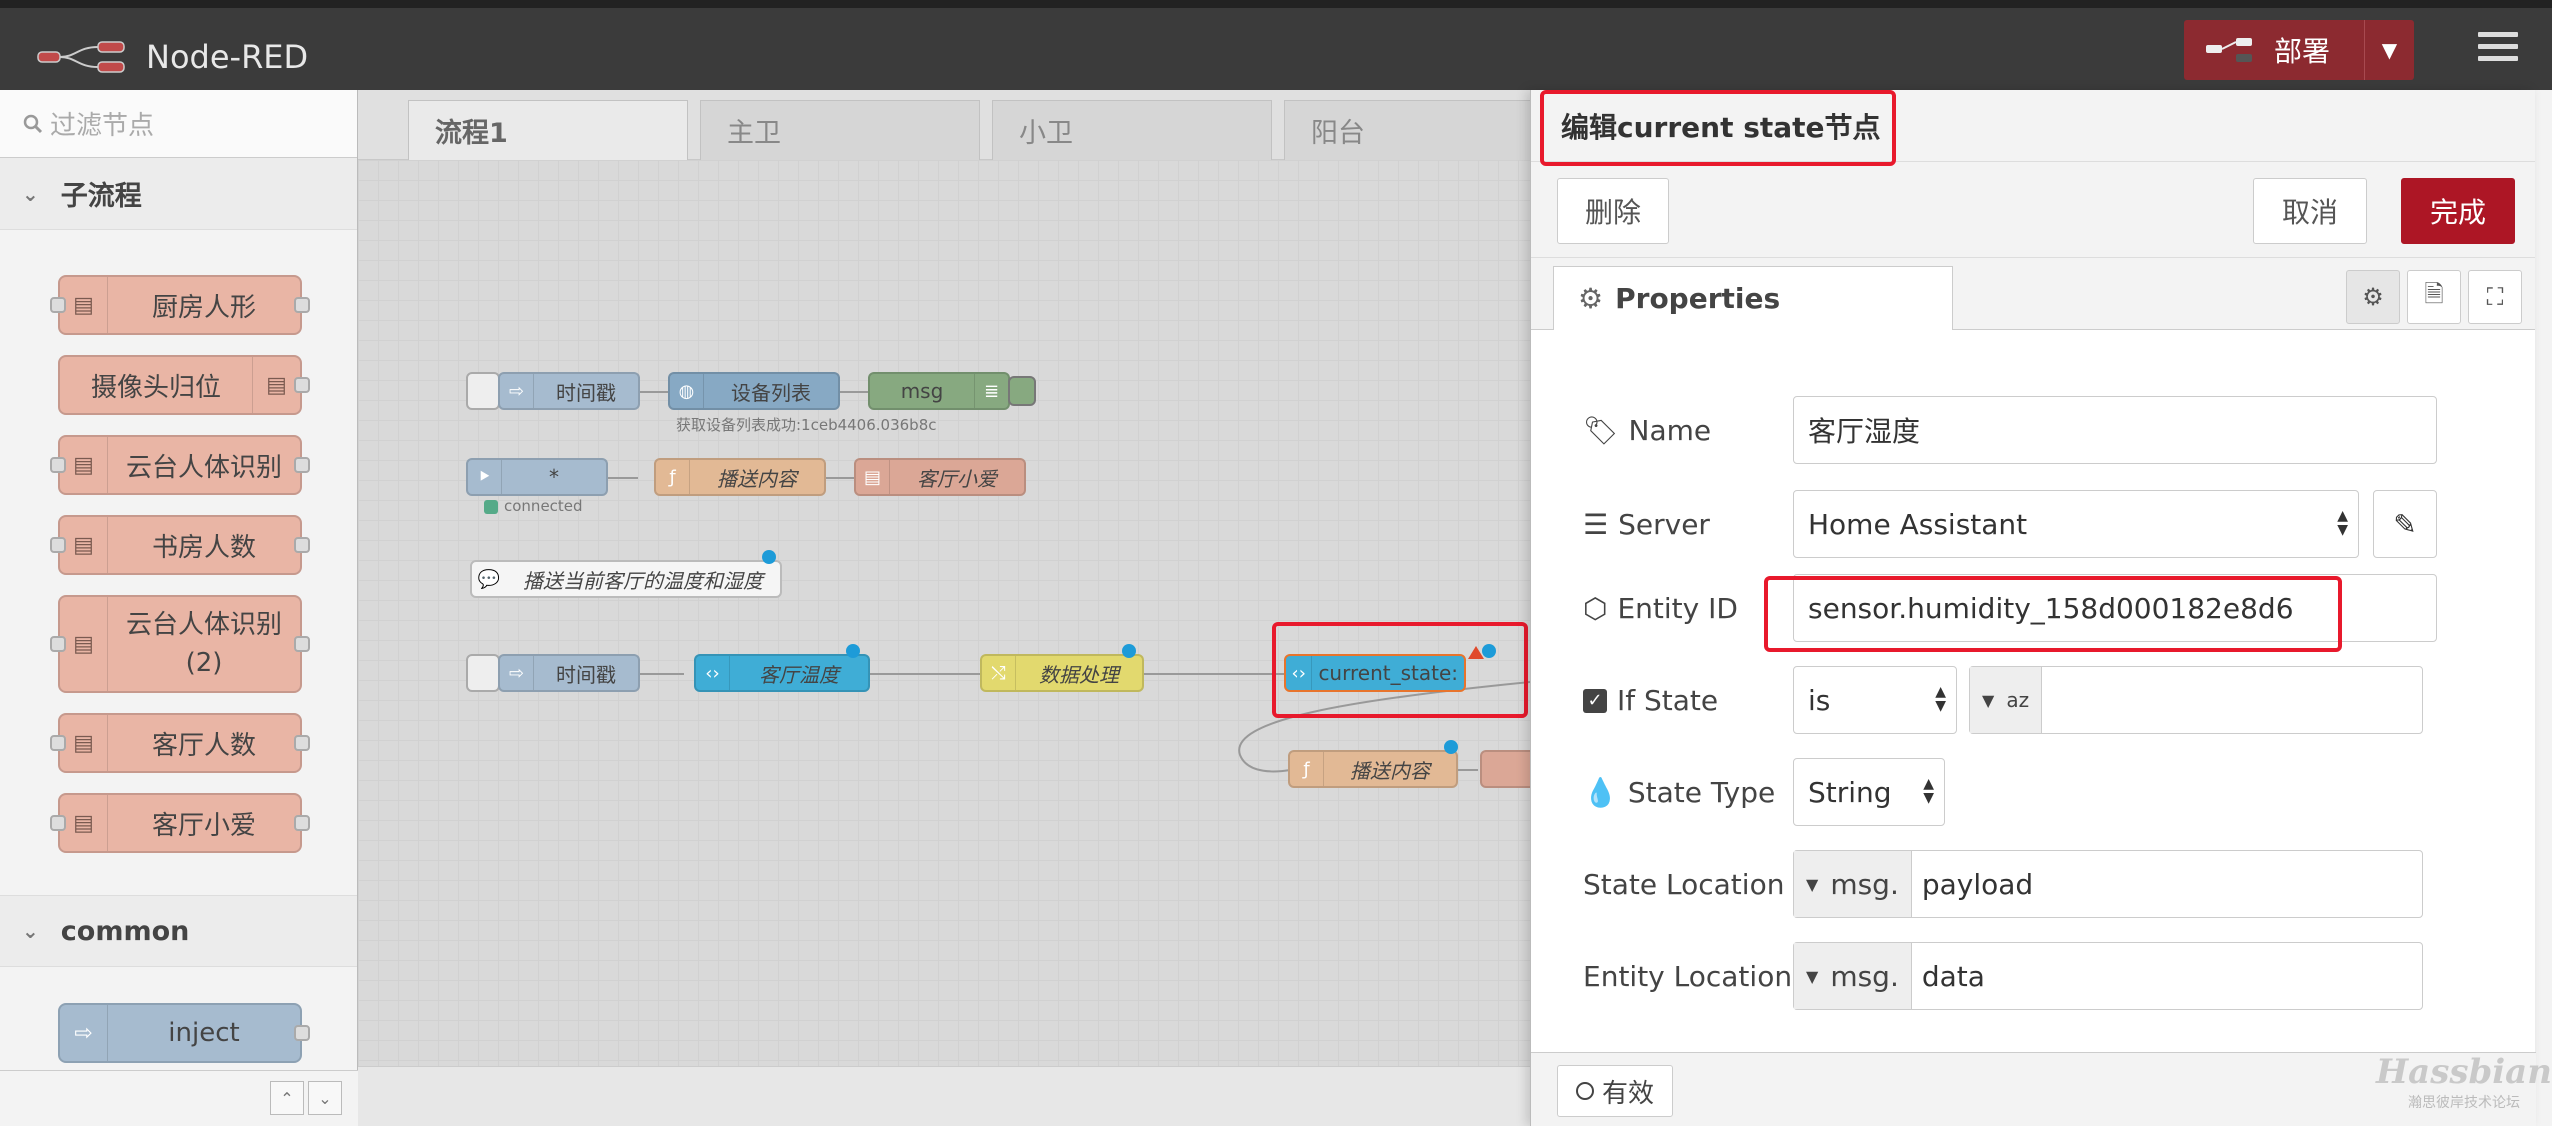 The width and height of the screenshot is (2552, 1126). I want to click on deploy-menu-caret-icon: ▼, so click(2389, 50).